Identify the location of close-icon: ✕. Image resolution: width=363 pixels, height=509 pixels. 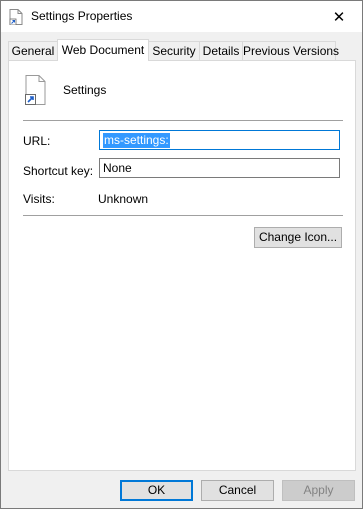
(339, 17).